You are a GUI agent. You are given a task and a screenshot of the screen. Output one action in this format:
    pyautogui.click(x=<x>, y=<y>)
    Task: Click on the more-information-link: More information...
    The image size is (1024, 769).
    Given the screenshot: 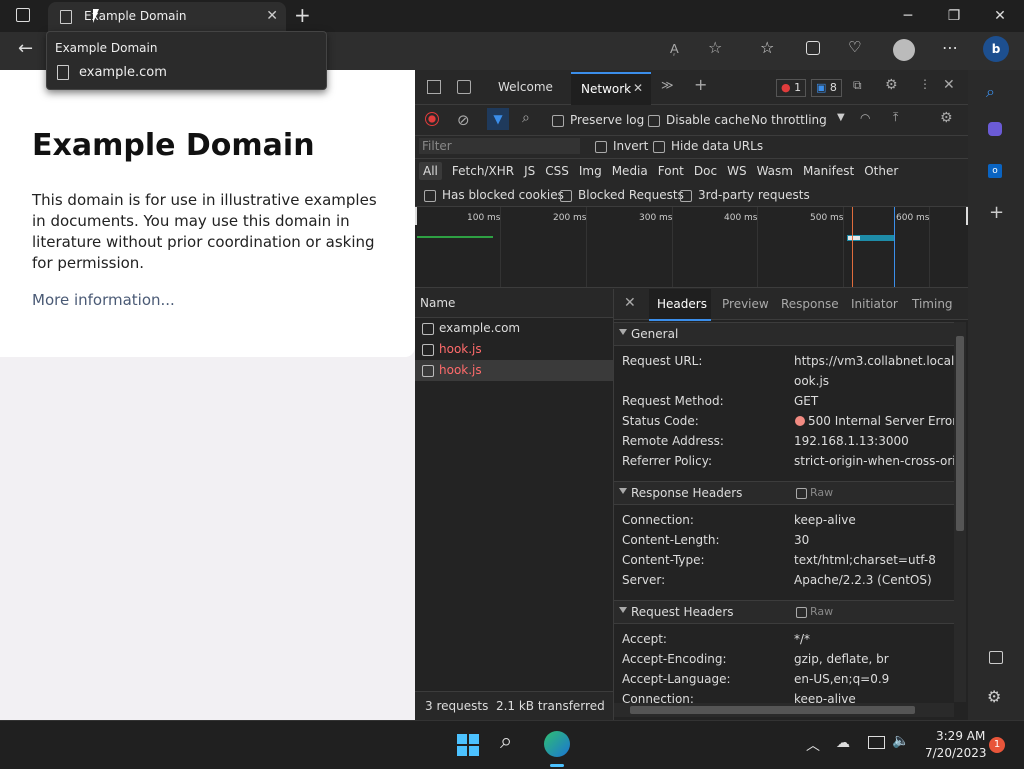 What is the action you would take?
    pyautogui.click(x=103, y=300)
    